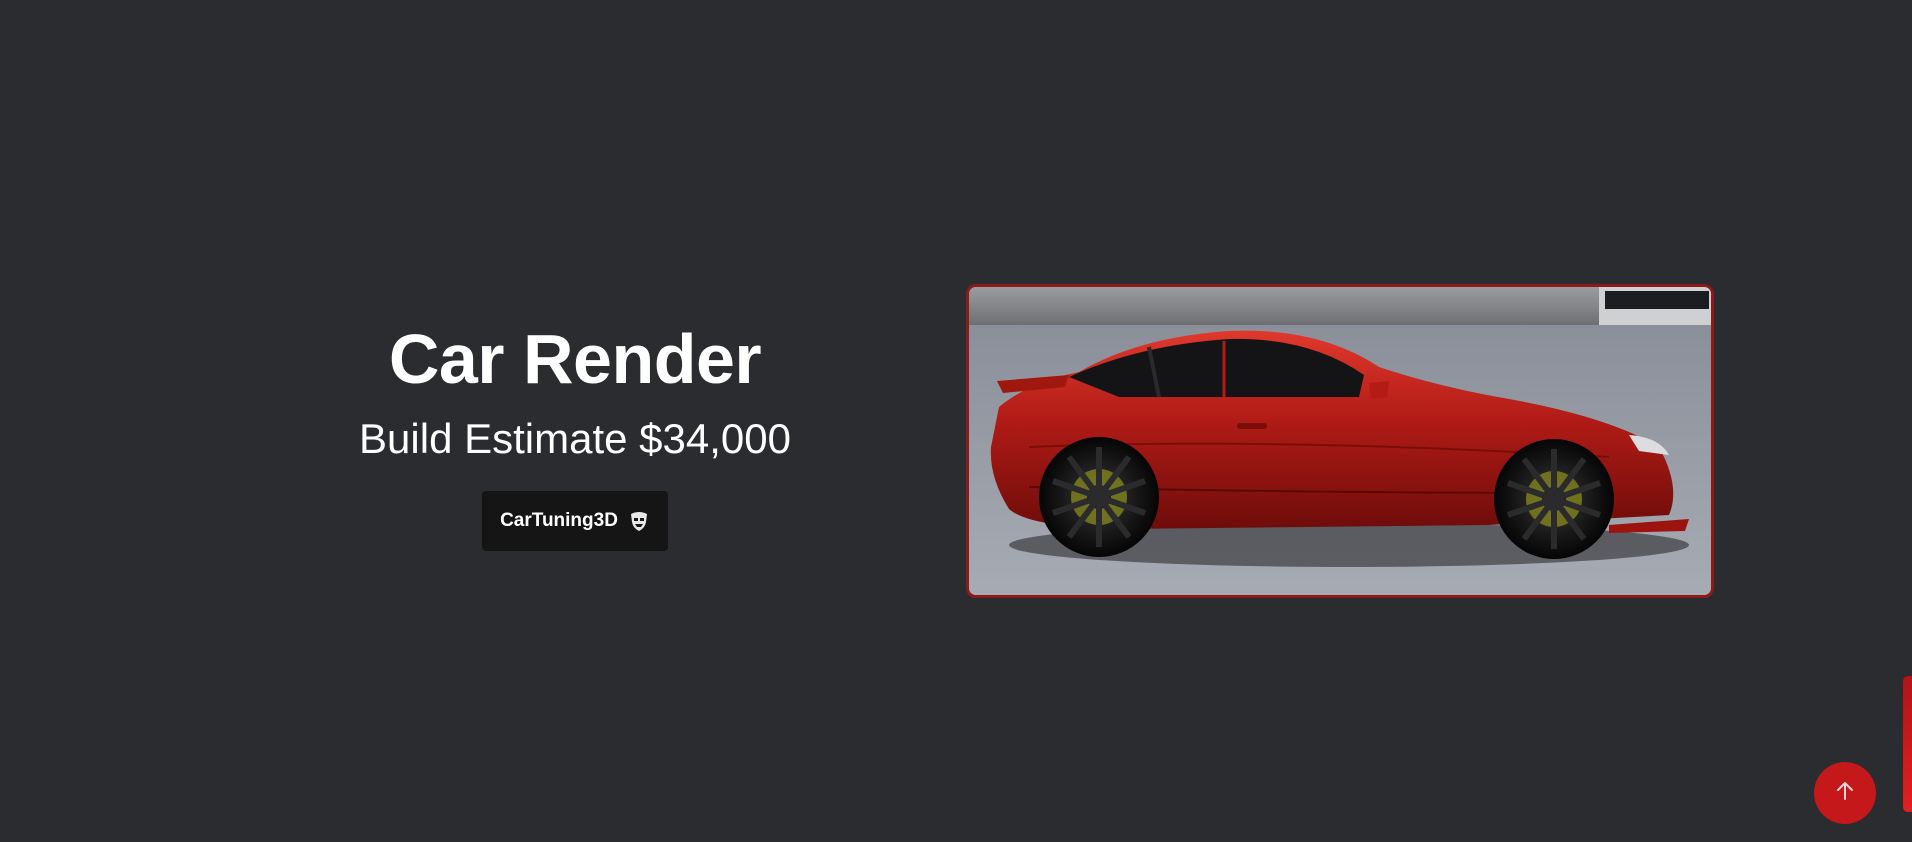 This screenshot has height=842, width=1912. What do you see at coordinates (559, 520) in the screenshot?
I see `cartuning3d-button-label: CarTuning3D` at bounding box center [559, 520].